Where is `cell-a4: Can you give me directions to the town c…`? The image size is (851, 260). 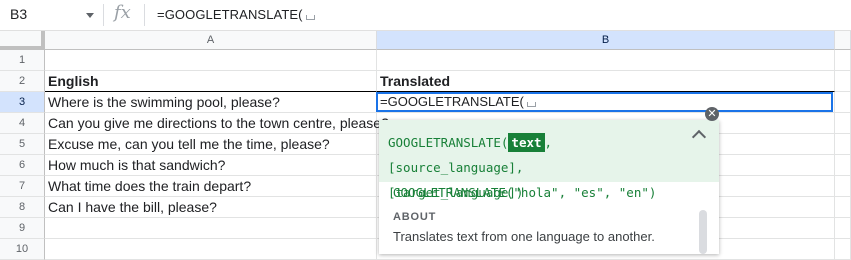
cell-a4: Can you give me directions to the town c… is located at coordinates (217, 123).